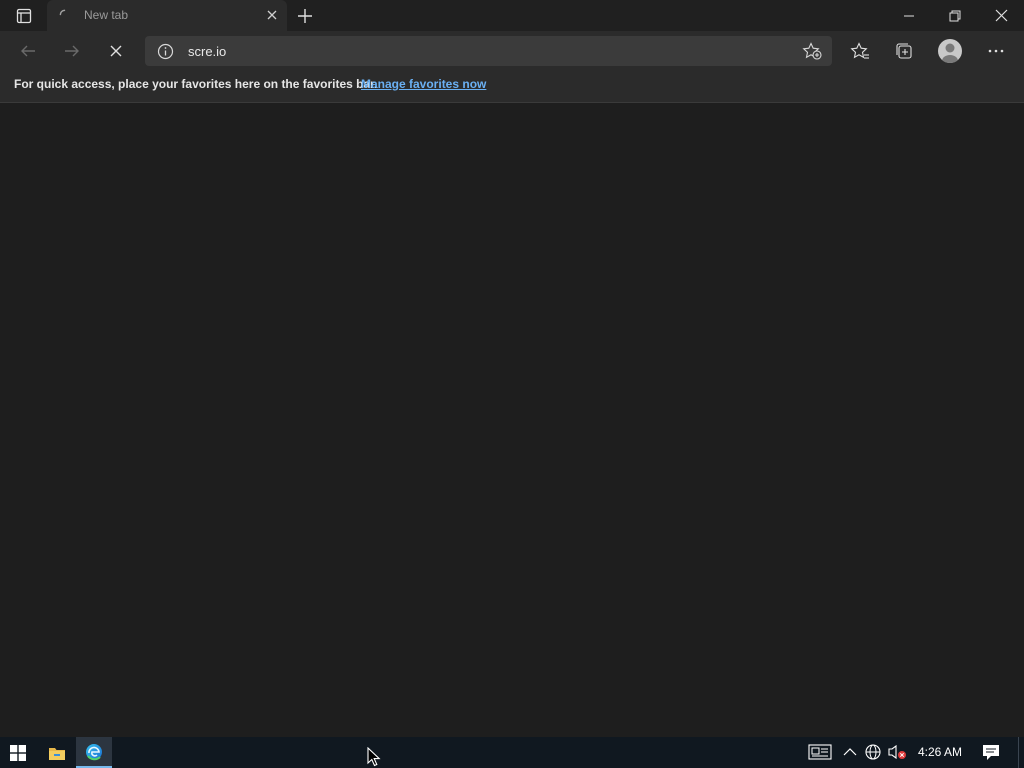 This screenshot has width=1024, height=768. Describe the element at coordinates (488, 51) in the screenshot. I see `address-bar: scre.io` at that location.